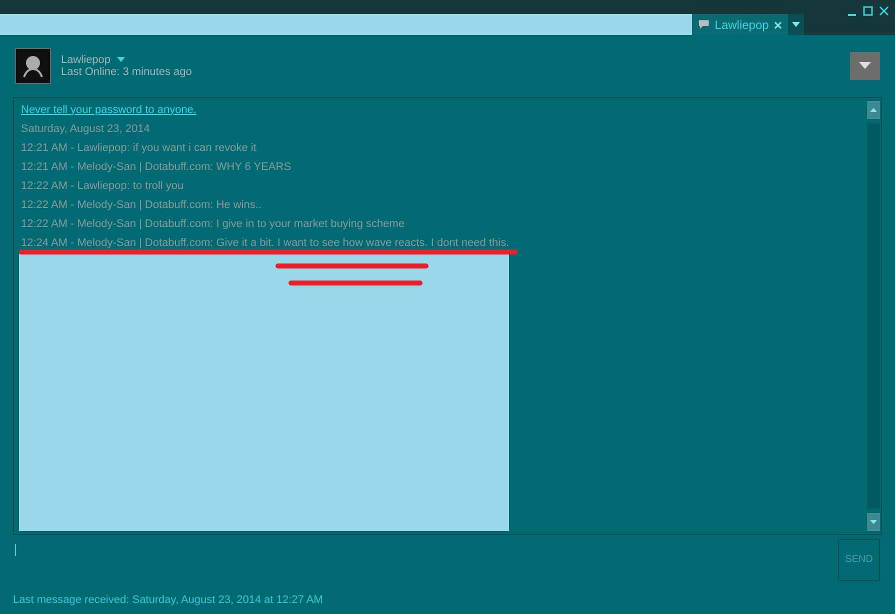  Describe the element at coordinates (86, 60) in the screenshot. I see `contact-name: Lawliepop` at that location.